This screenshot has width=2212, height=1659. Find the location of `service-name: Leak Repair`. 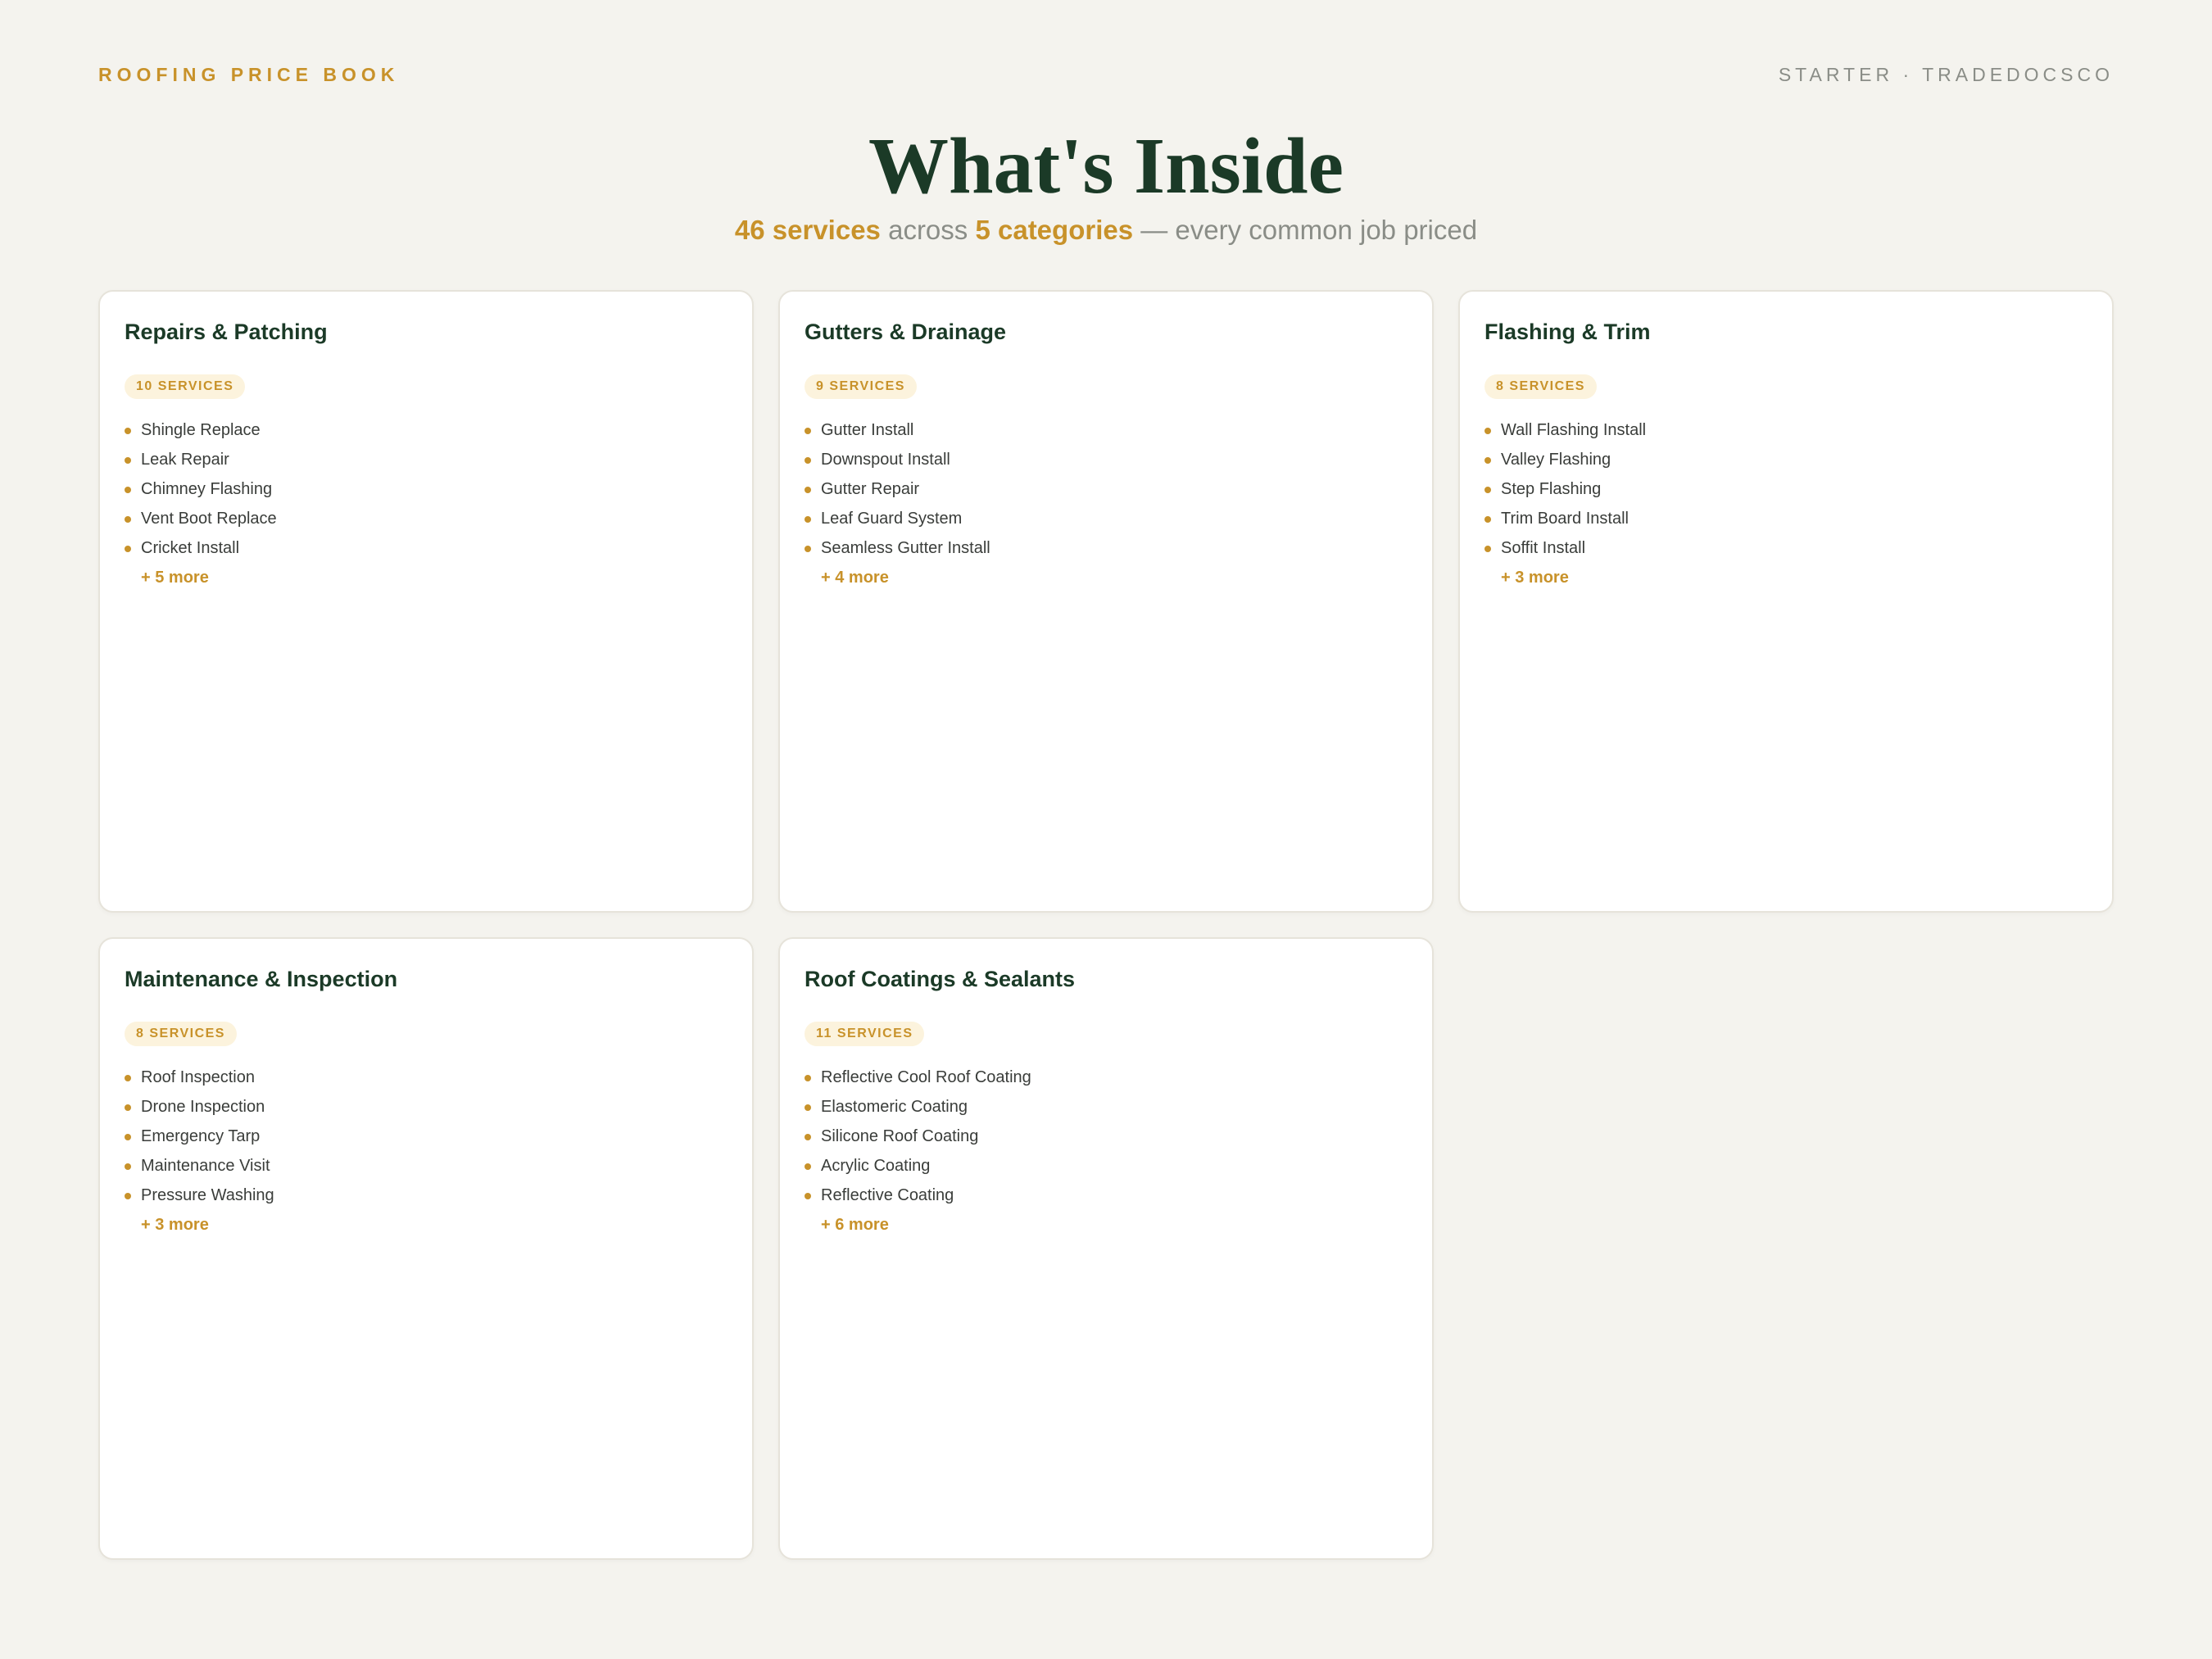

service-name: Leak Repair is located at coordinates (185, 460).